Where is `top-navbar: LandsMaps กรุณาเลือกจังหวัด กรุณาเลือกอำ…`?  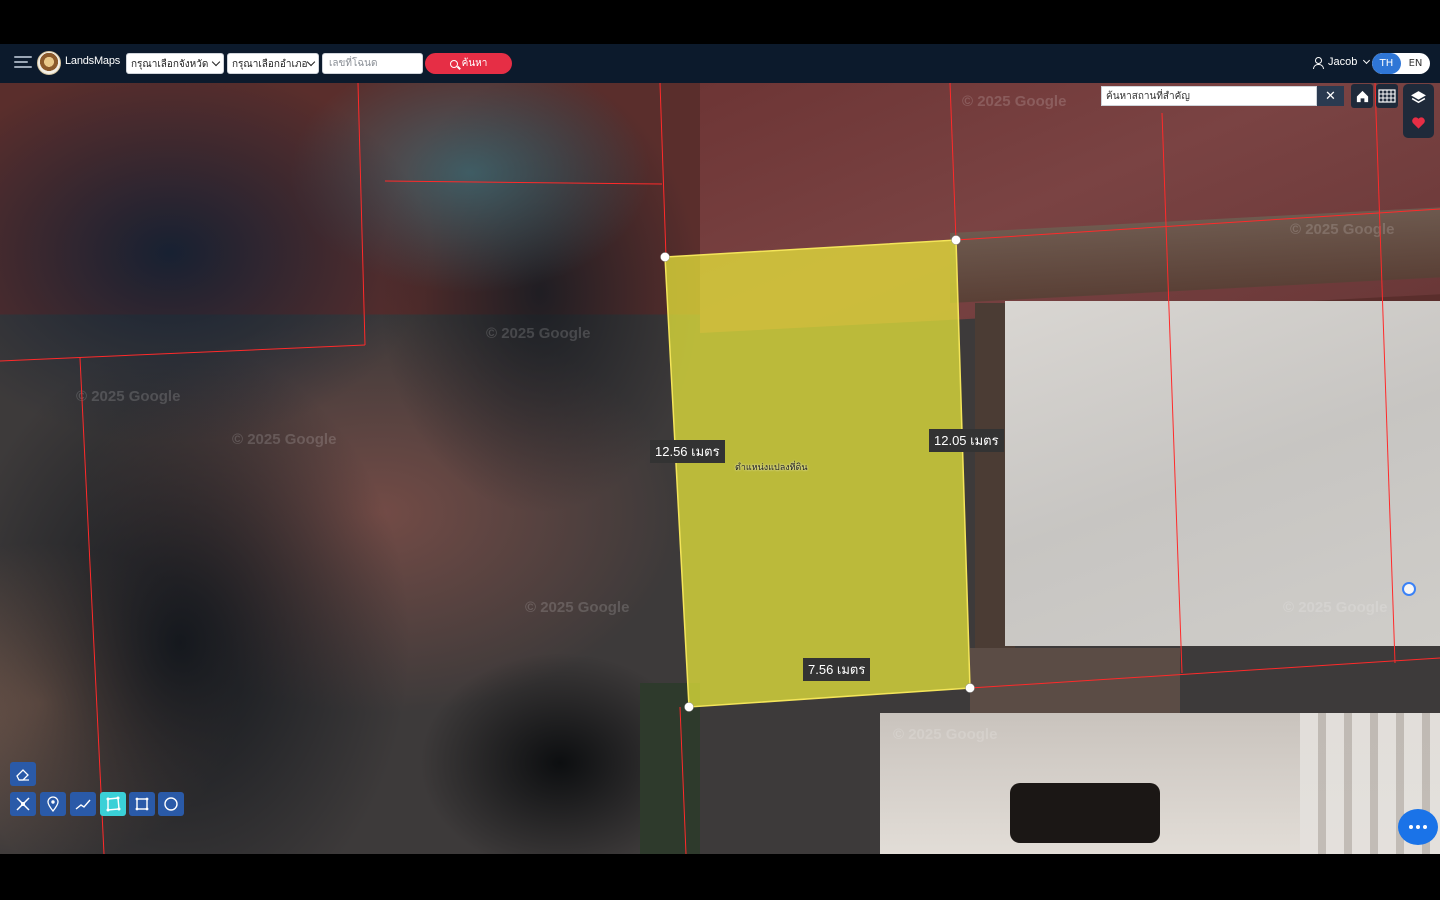
top-navbar: LandsMaps กรุณาเลือกจังหวัด กรุณาเลือกอำ… is located at coordinates (720, 63).